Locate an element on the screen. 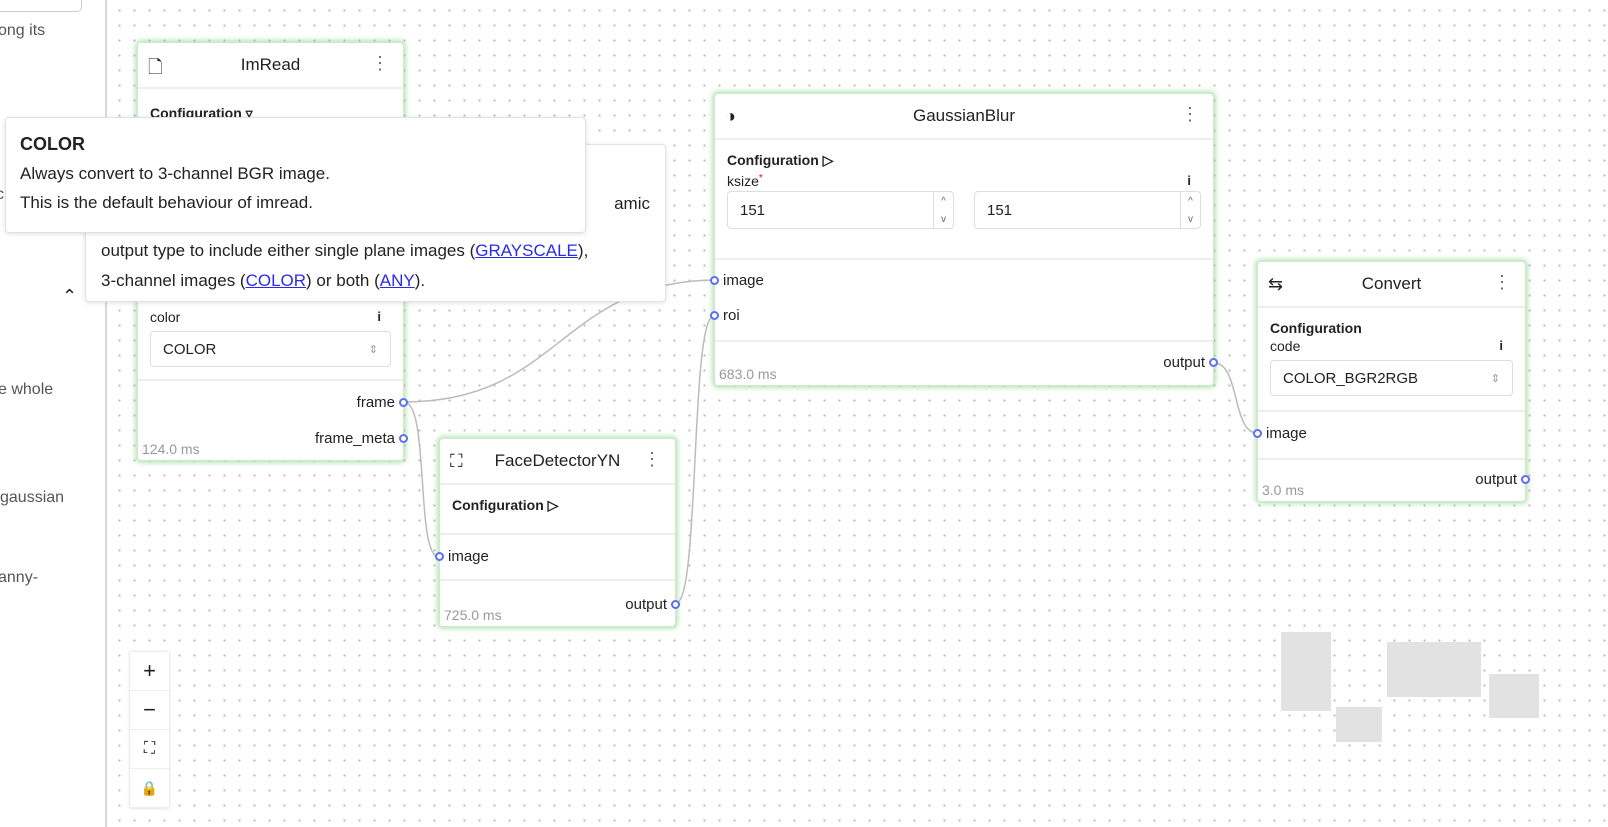 The width and height of the screenshot is (1608, 827). color-link: COLOR is located at coordinates (276, 280).